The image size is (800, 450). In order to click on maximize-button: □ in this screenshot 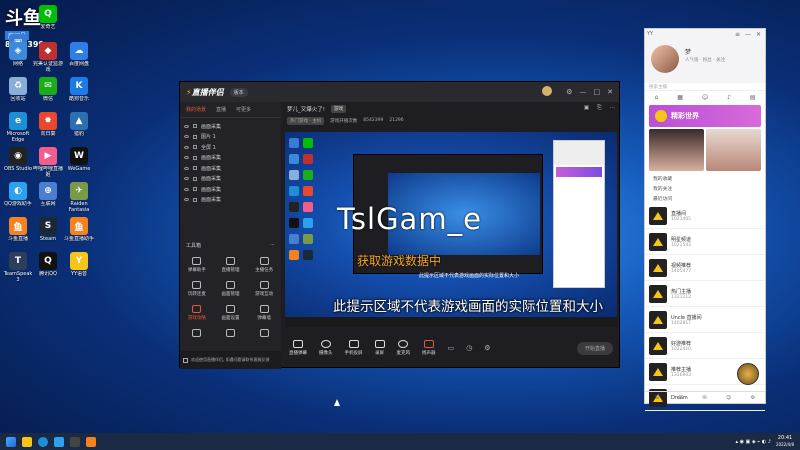, I will do `click(597, 92)`.